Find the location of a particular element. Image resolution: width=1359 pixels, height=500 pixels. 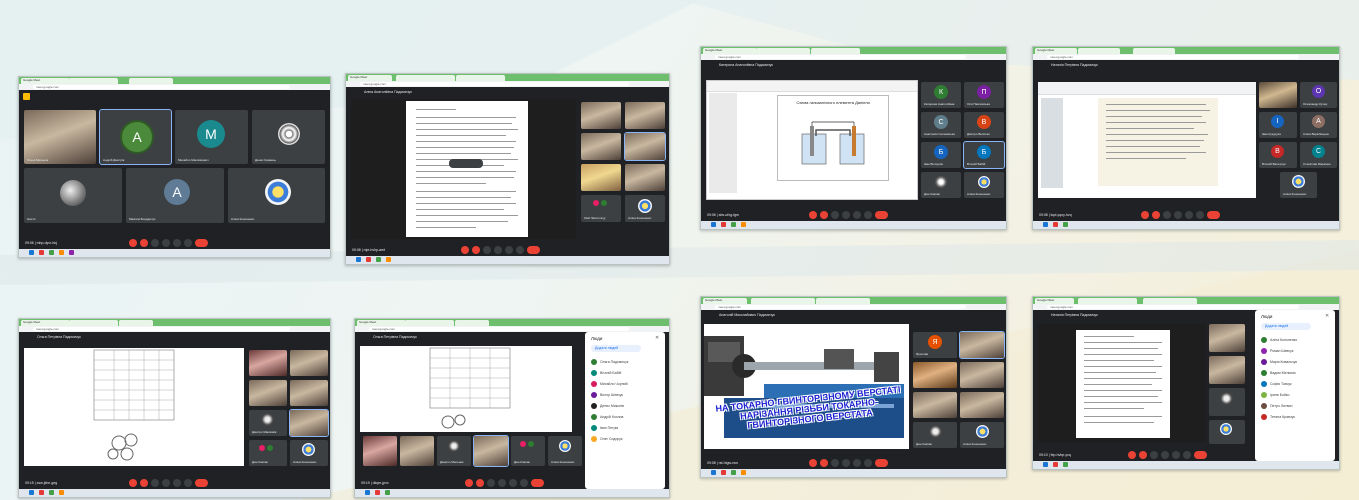

participant-tile: Дмитро Максимів is located at coordinates (268, 423).